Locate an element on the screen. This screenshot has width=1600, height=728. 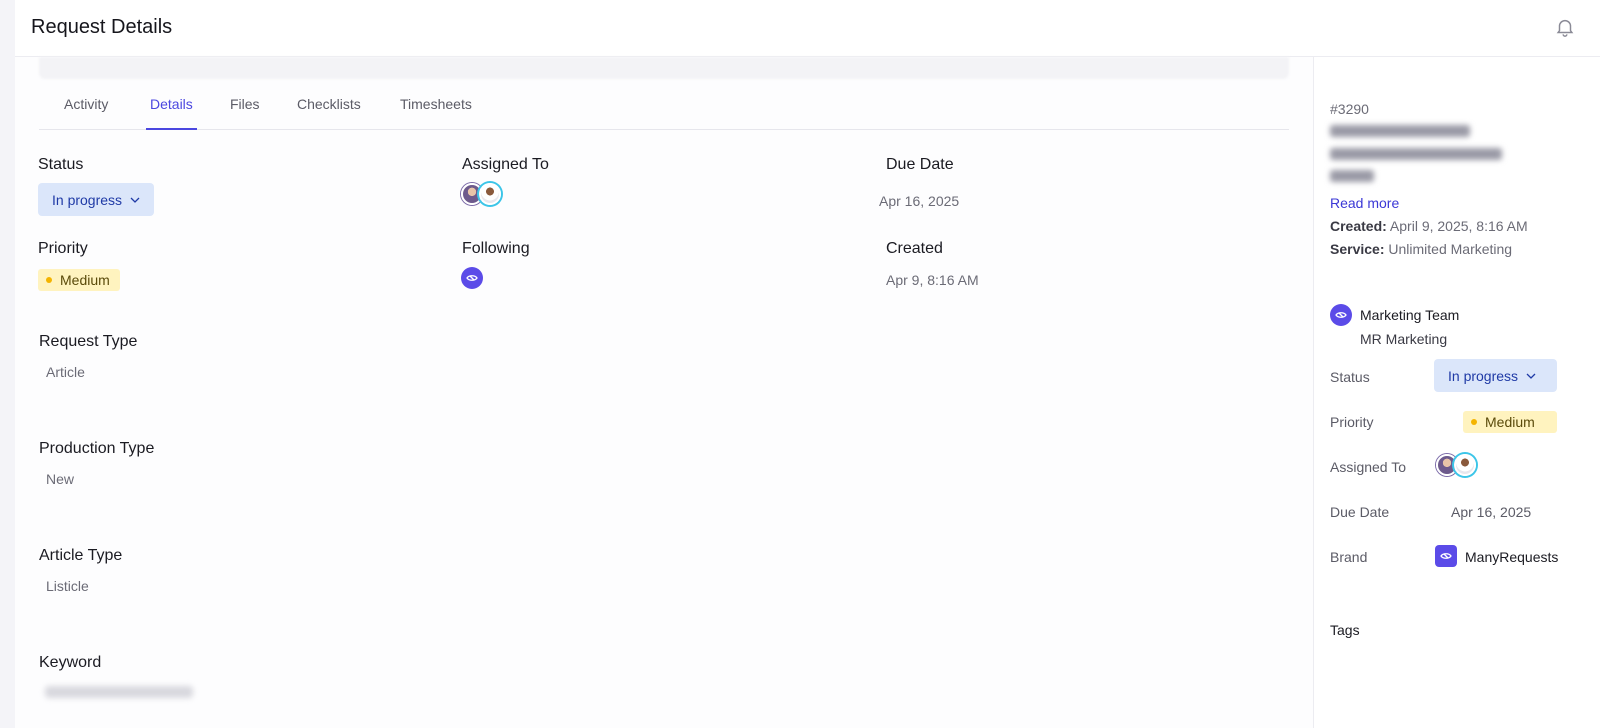
sidebar-status-dropdown: In progress is located at coordinates (1495, 375).